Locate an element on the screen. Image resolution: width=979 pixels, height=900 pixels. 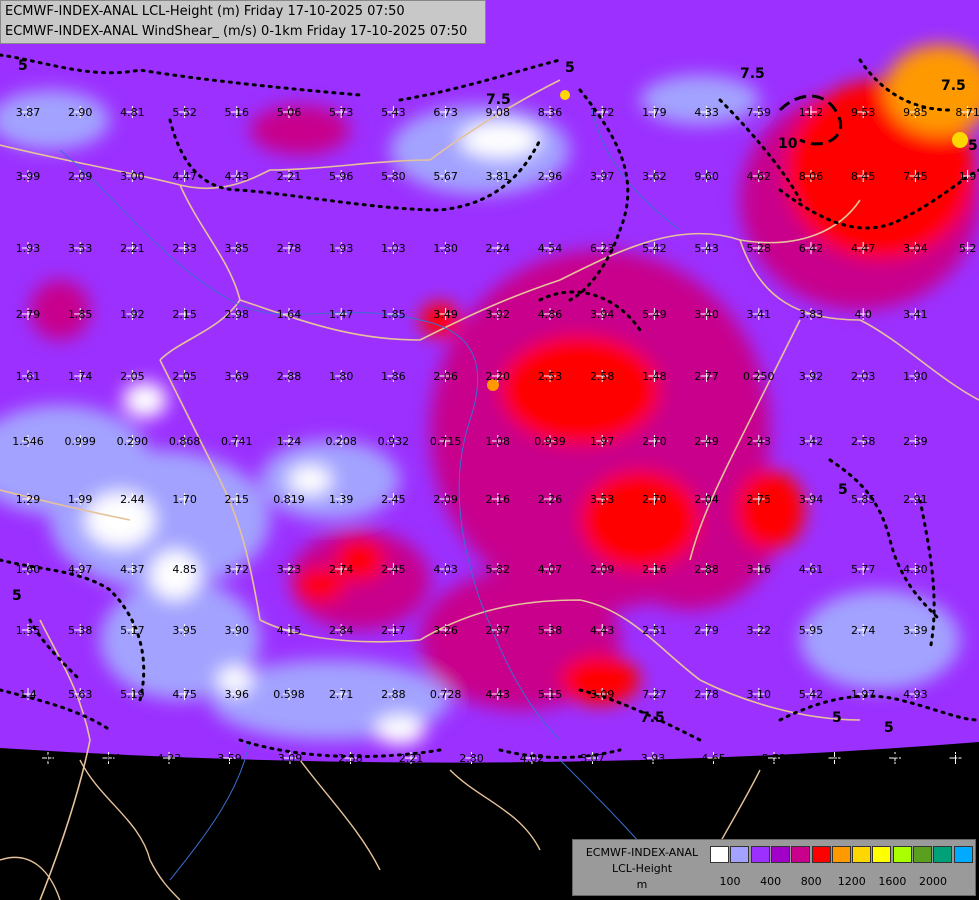
station-value: 1.4 is located at coordinates (28, 694).